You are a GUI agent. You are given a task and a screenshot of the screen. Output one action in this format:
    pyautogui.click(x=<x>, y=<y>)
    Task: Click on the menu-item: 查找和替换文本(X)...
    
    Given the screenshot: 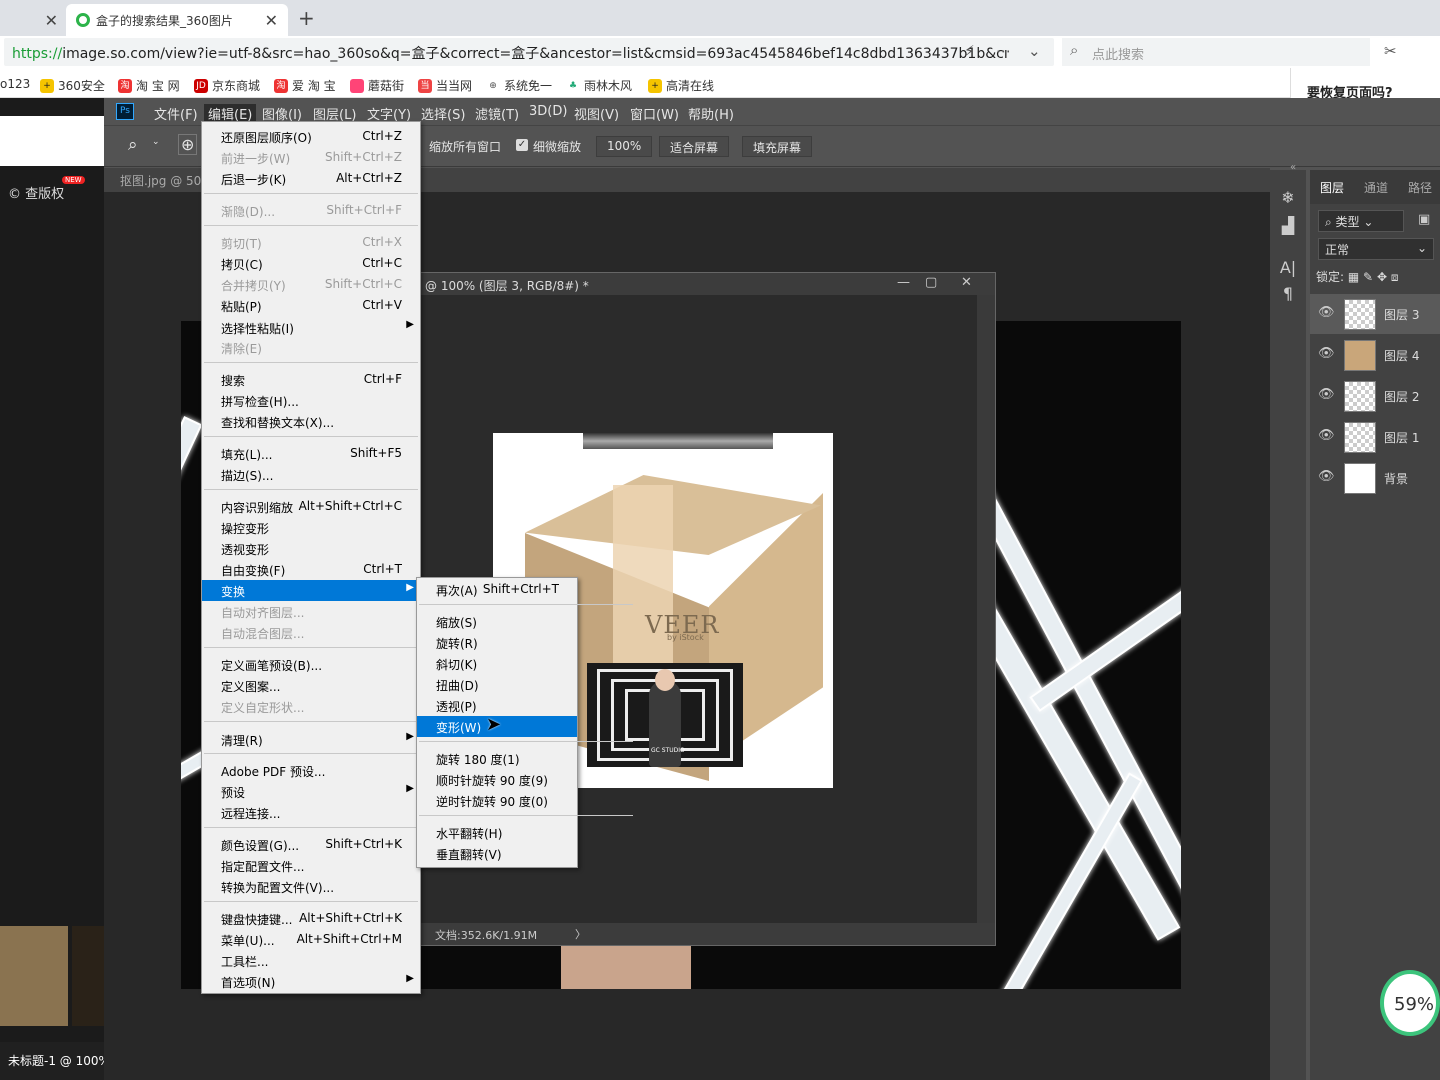 What is the action you would take?
    pyautogui.click(x=311, y=421)
    